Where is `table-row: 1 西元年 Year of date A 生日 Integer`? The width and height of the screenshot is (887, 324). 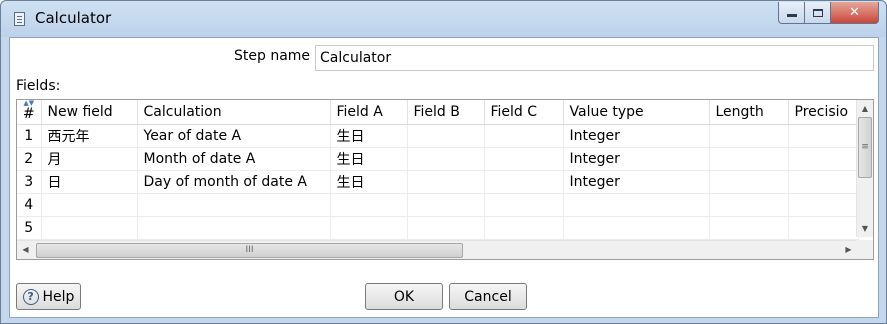
table-row: 1 西元年 Year of date A 生日 Integer is located at coordinates (438, 136).